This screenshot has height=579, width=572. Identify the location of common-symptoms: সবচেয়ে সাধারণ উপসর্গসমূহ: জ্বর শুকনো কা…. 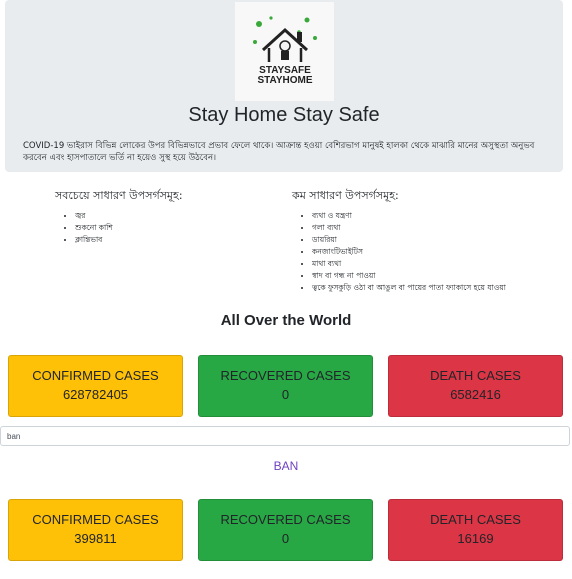
(155, 216).